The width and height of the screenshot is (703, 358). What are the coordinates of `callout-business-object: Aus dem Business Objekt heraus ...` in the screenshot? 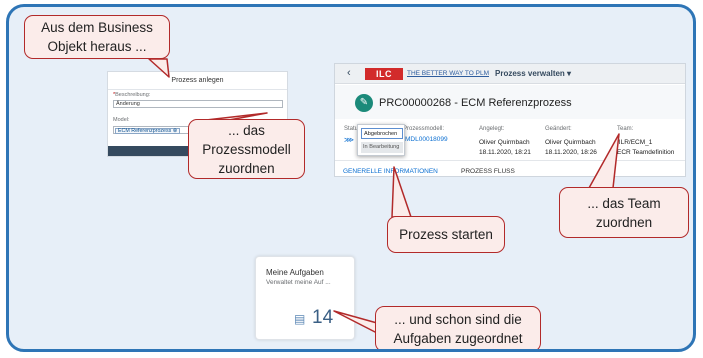 It's located at (97, 37).